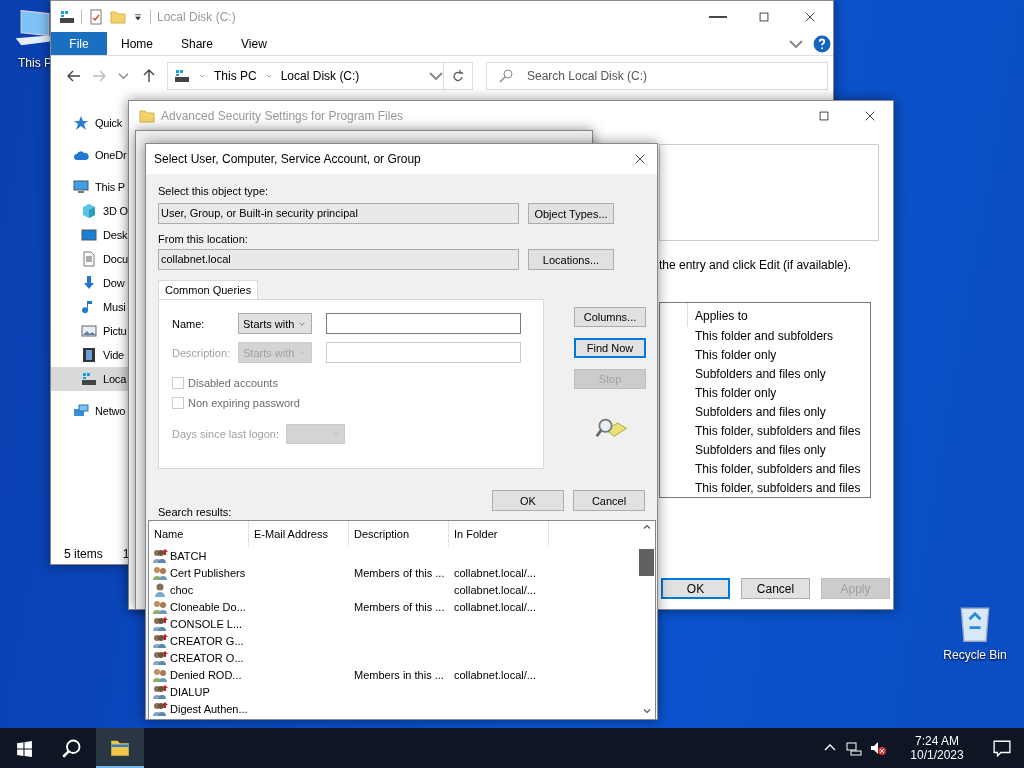 The width and height of the screenshot is (1024, 768). I want to click on column-header: In Folder, so click(499, 534).